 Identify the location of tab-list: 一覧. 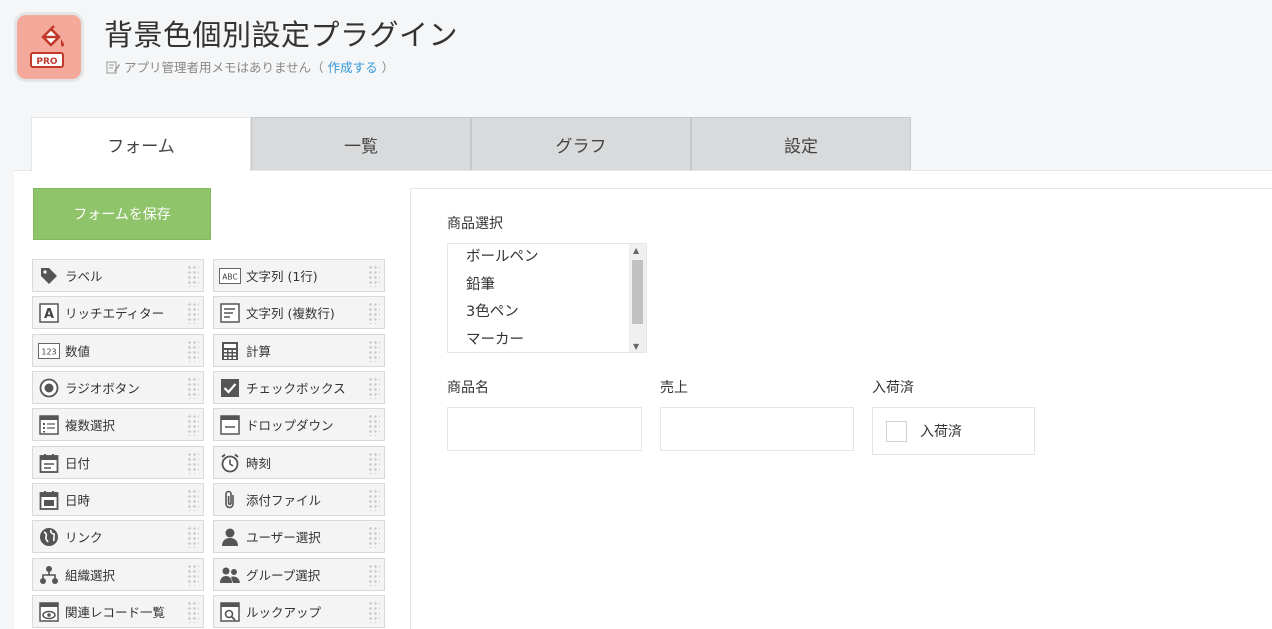
(361, 143).